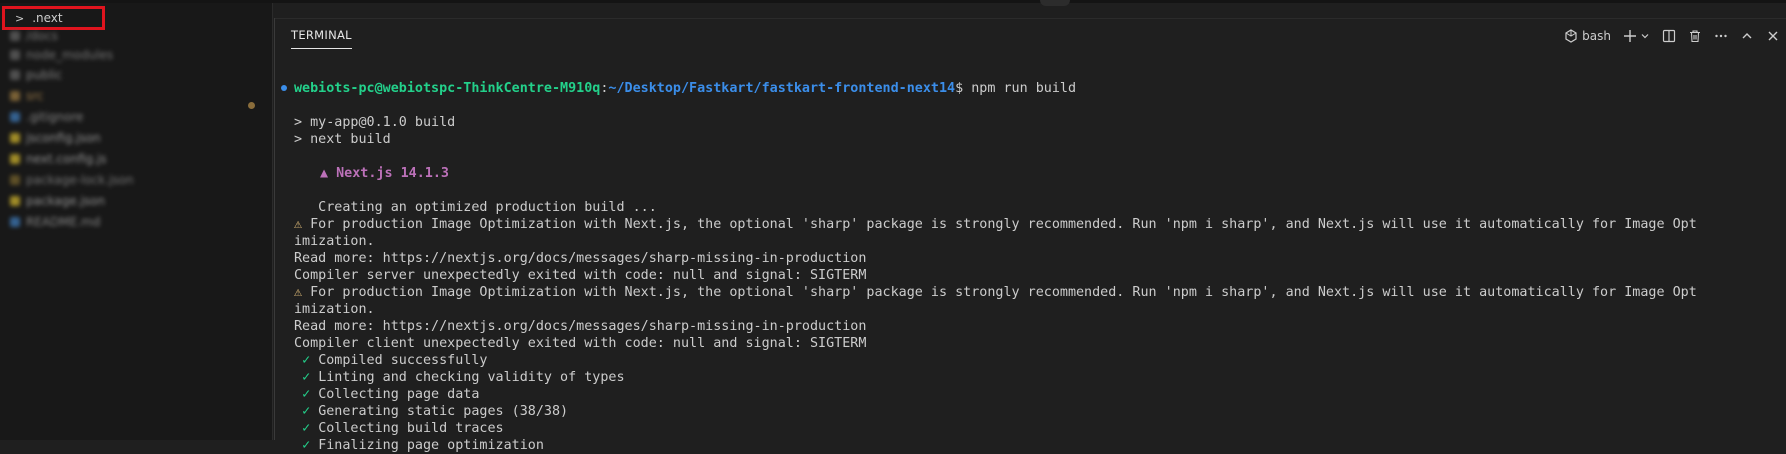 This screenshot has height=454, width=1786. I want to click on maximize-panel-button, so click(1747, 36).